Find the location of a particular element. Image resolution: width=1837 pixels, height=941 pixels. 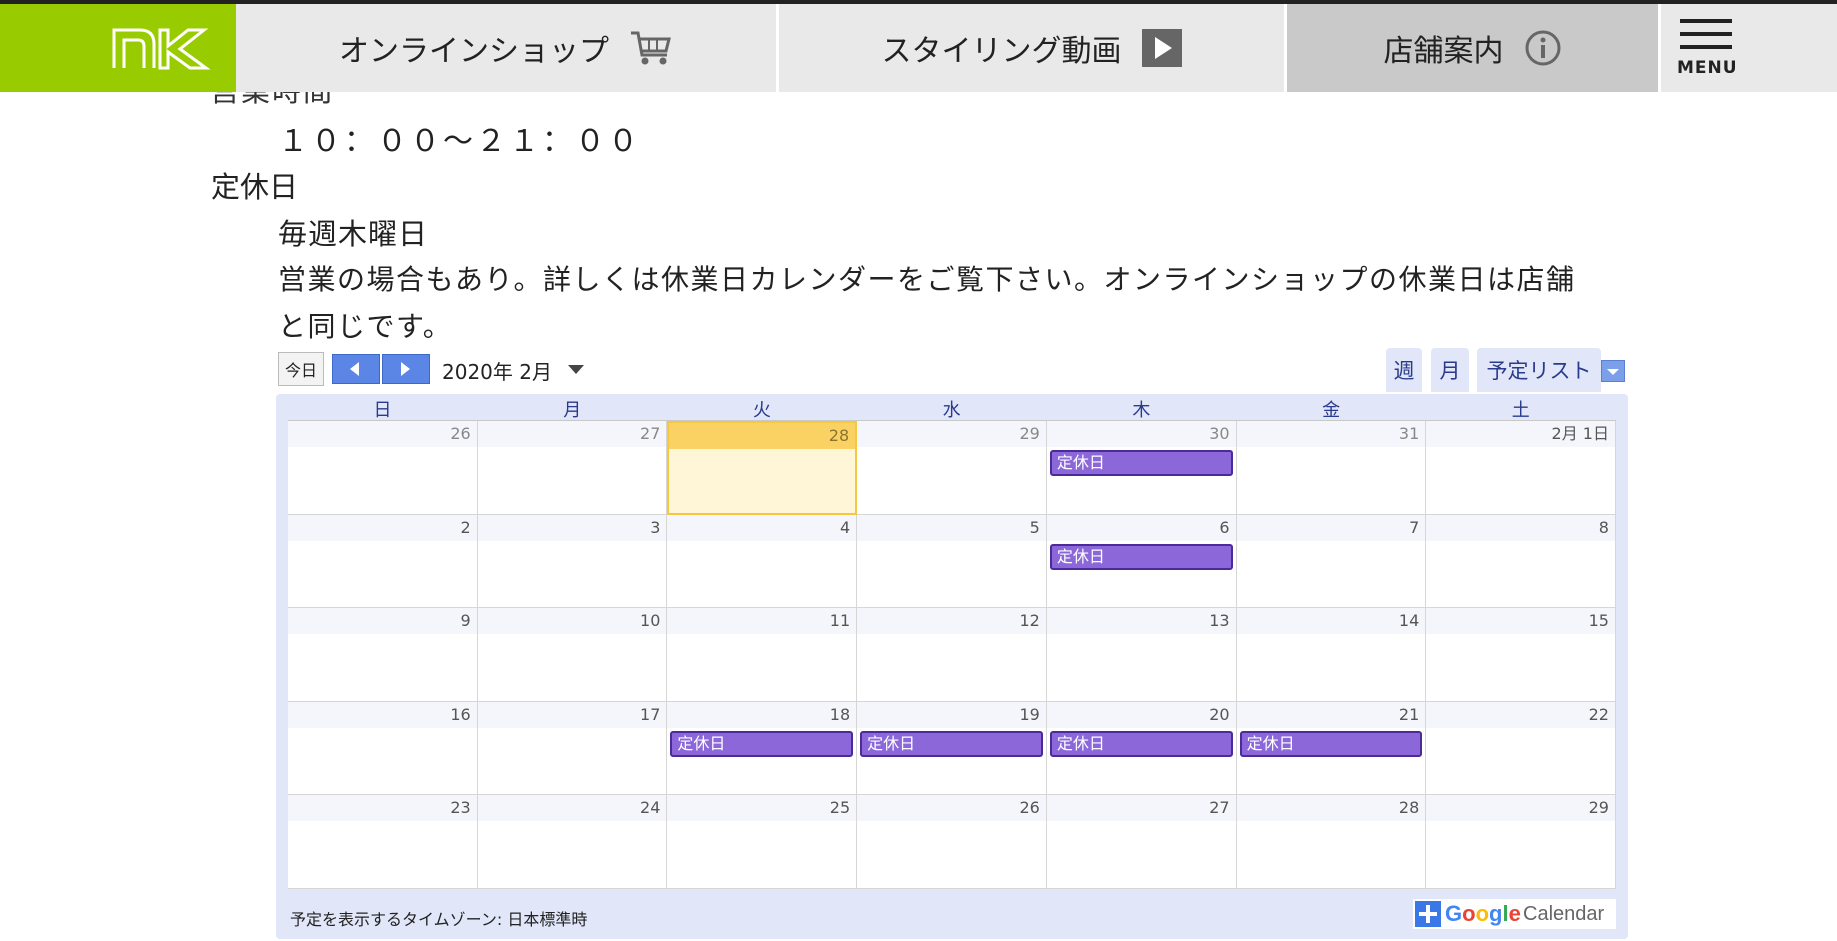

weekday-label: 土 is located at coordinates (1520, 410).